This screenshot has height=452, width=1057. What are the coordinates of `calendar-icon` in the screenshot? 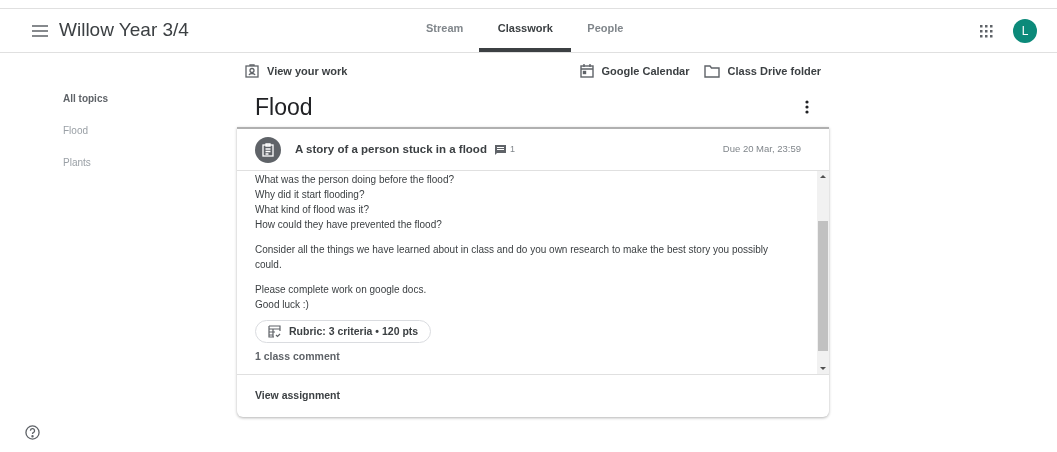 It's located at (586, 71).